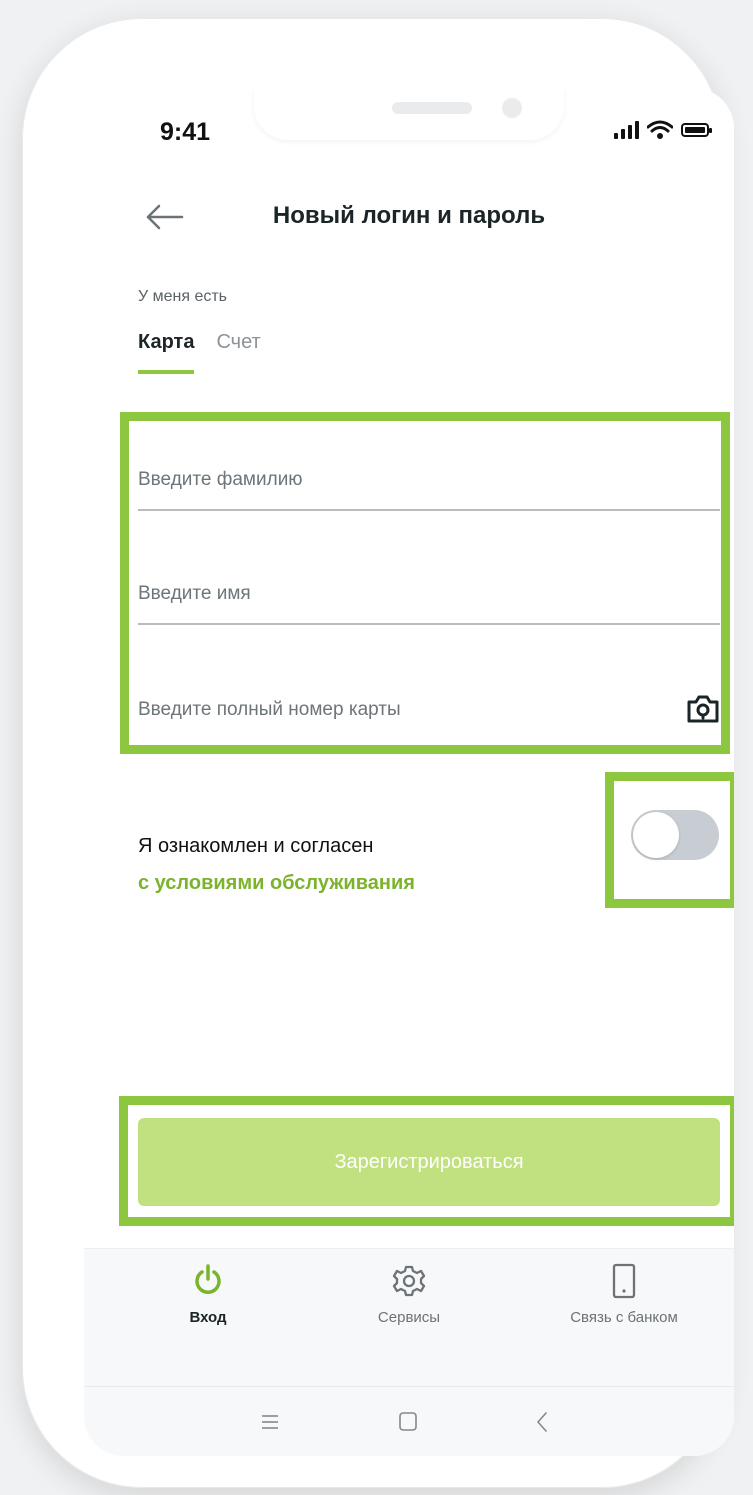 This screenshot has height=1495, width=753. I want to click on menu-icon, so click(270, 1422).